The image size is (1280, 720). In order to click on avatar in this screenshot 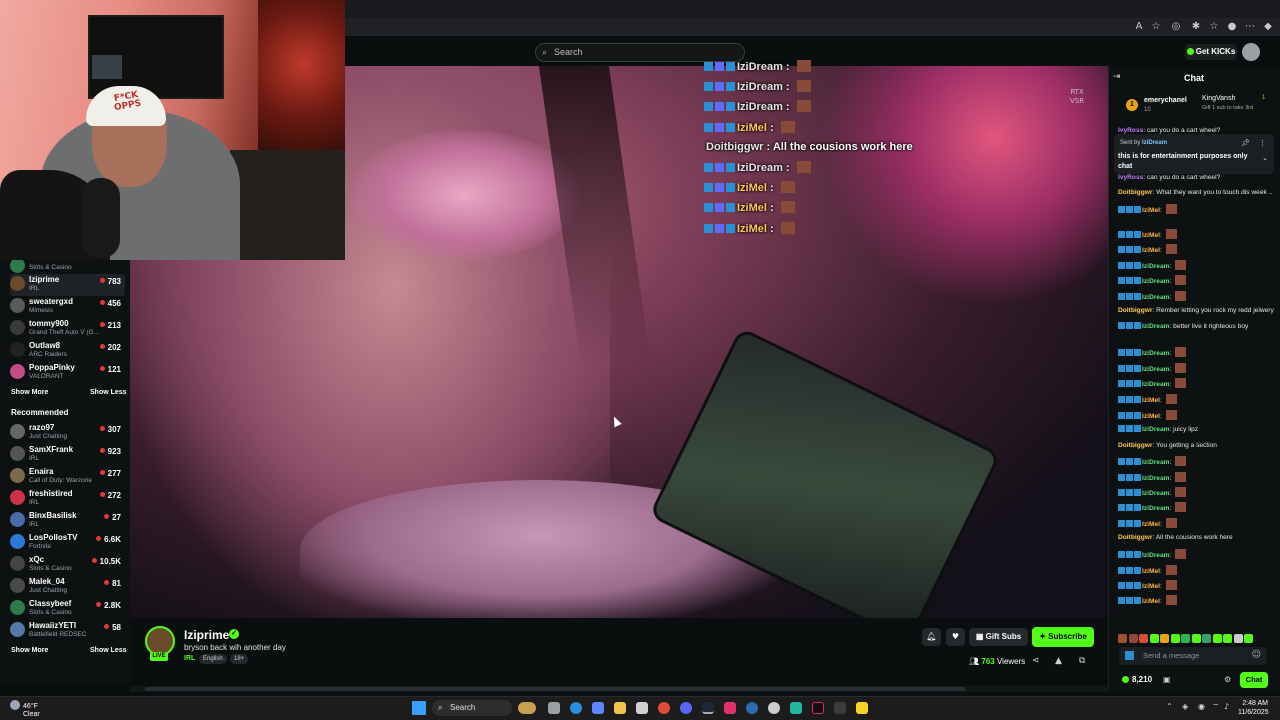, I will do `click(1251, 52)`.